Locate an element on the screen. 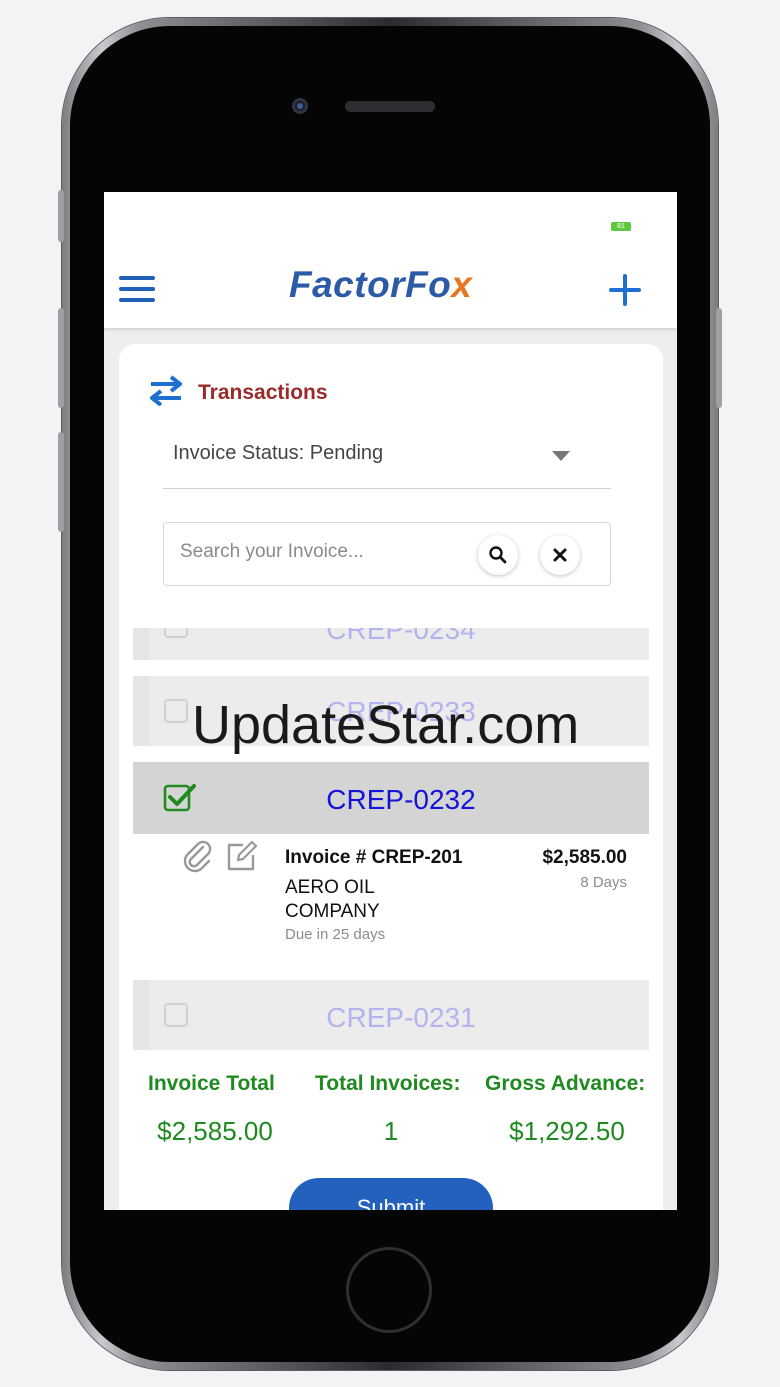  invoice-age: 8 Days is located at coordinates (603, 882).